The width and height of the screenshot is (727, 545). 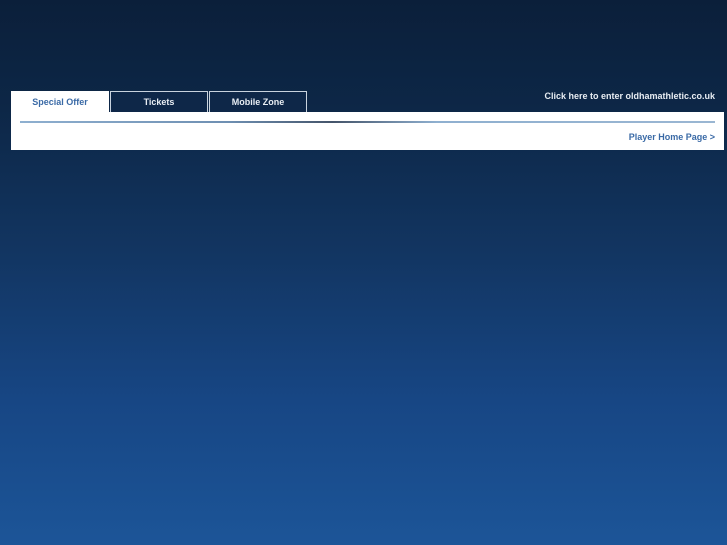 I want to click on enter-site-link: Click here to enter oldhamathletic.co.uk, so click(x=629, y=96).